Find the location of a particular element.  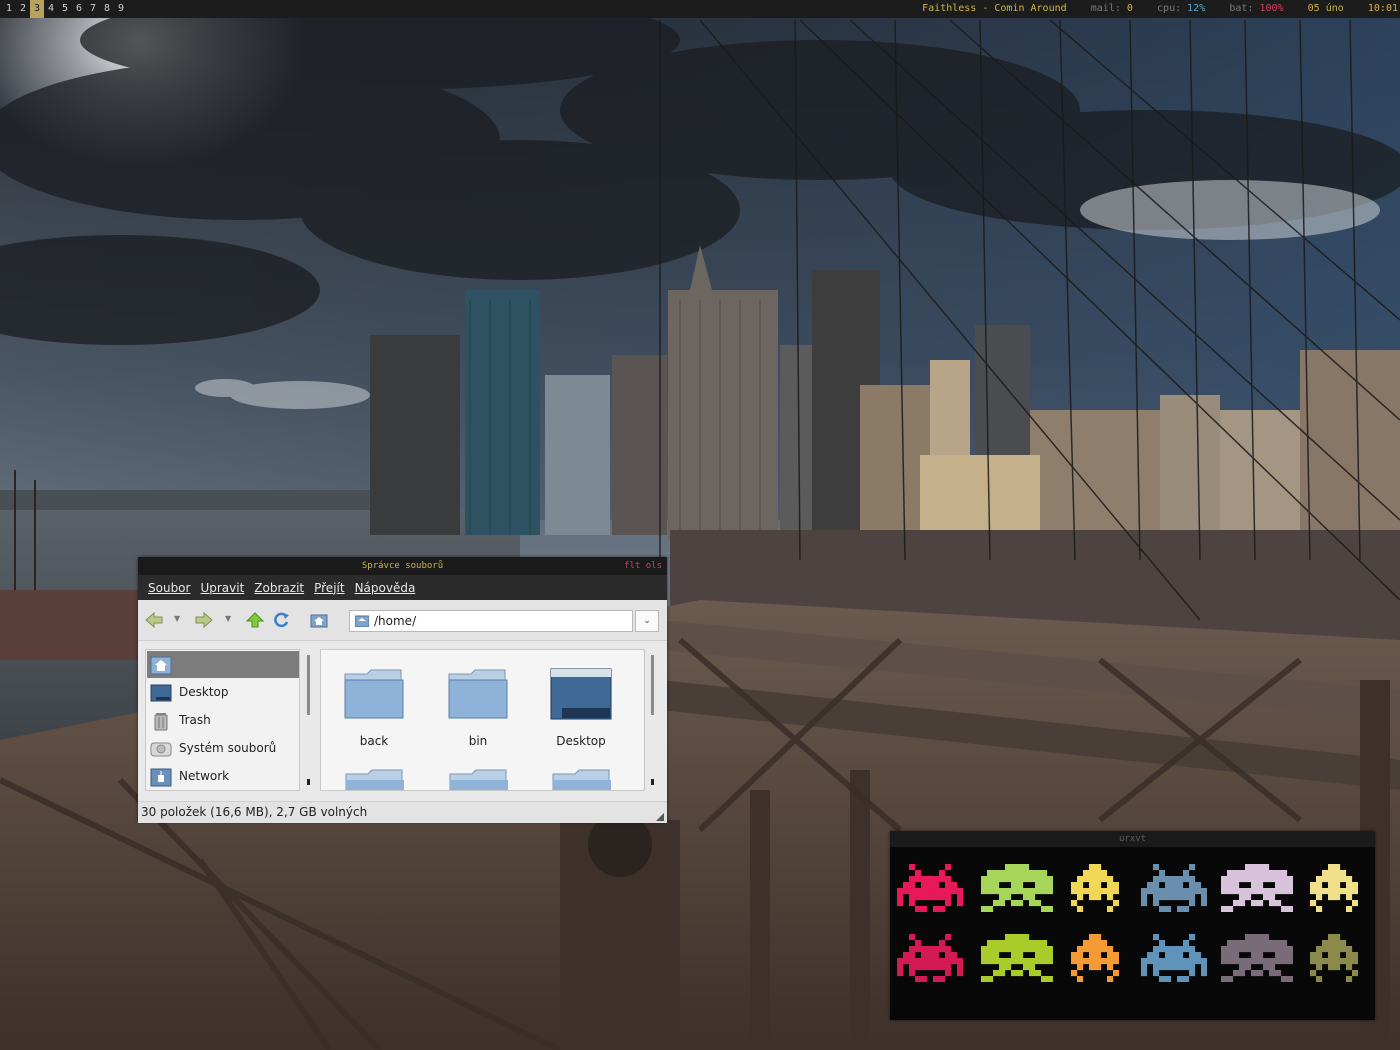

date: 05 úno is located at coordinates (1325, 8).